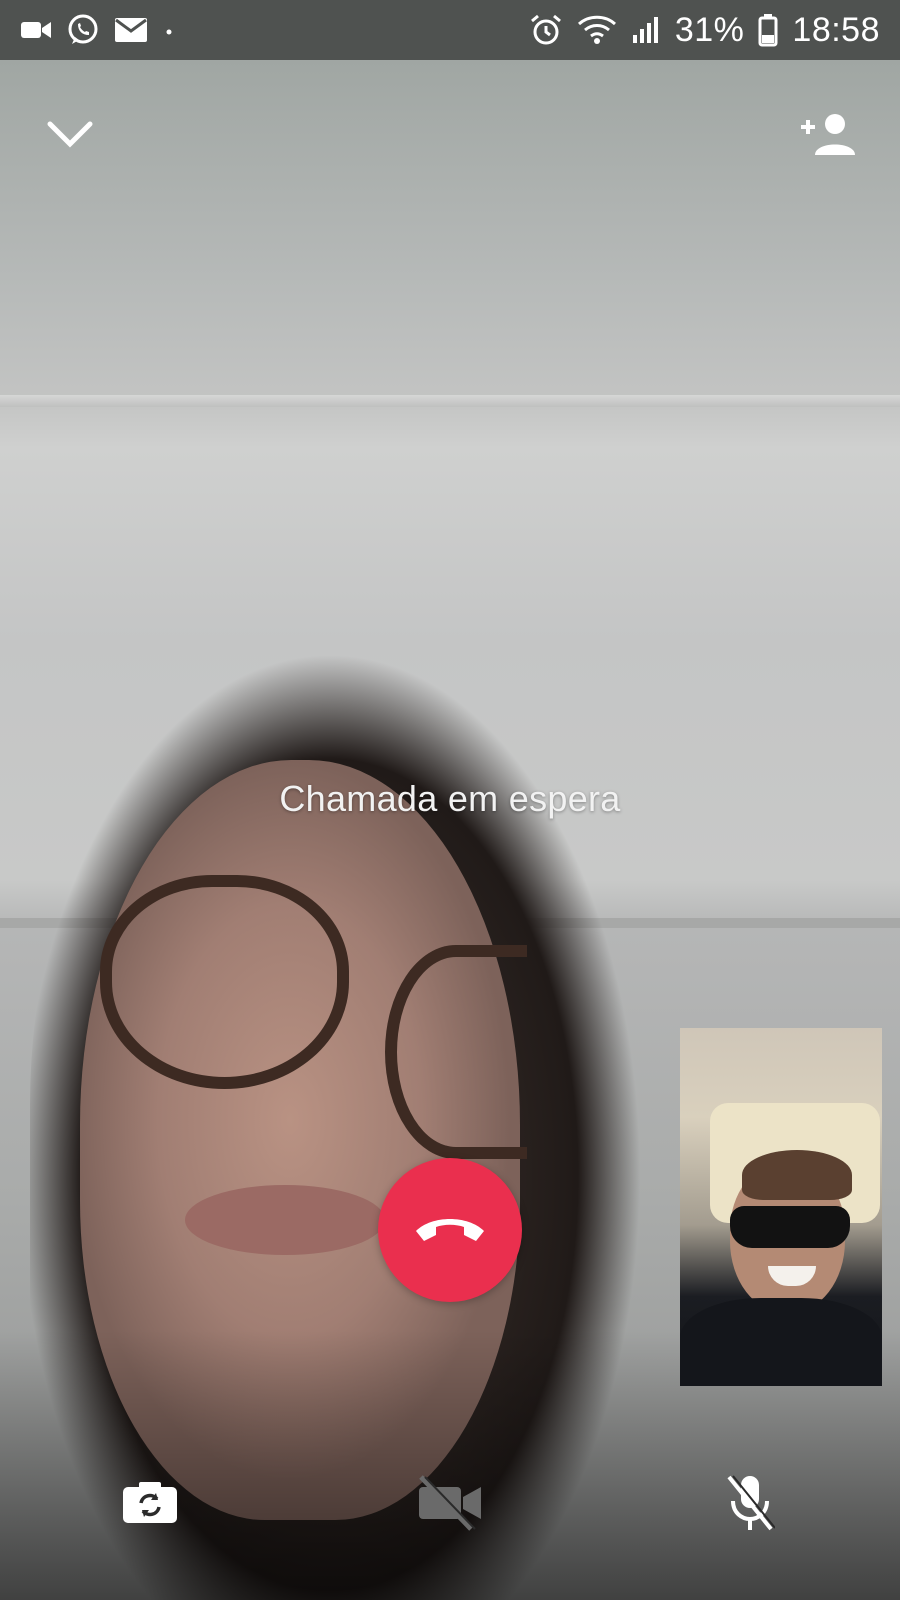 This screenshot has height=1600, width=900. What do you see at coordinates (768, 30) in the screenshot?
I see `battery-icon` at bounding box center [768, 30].